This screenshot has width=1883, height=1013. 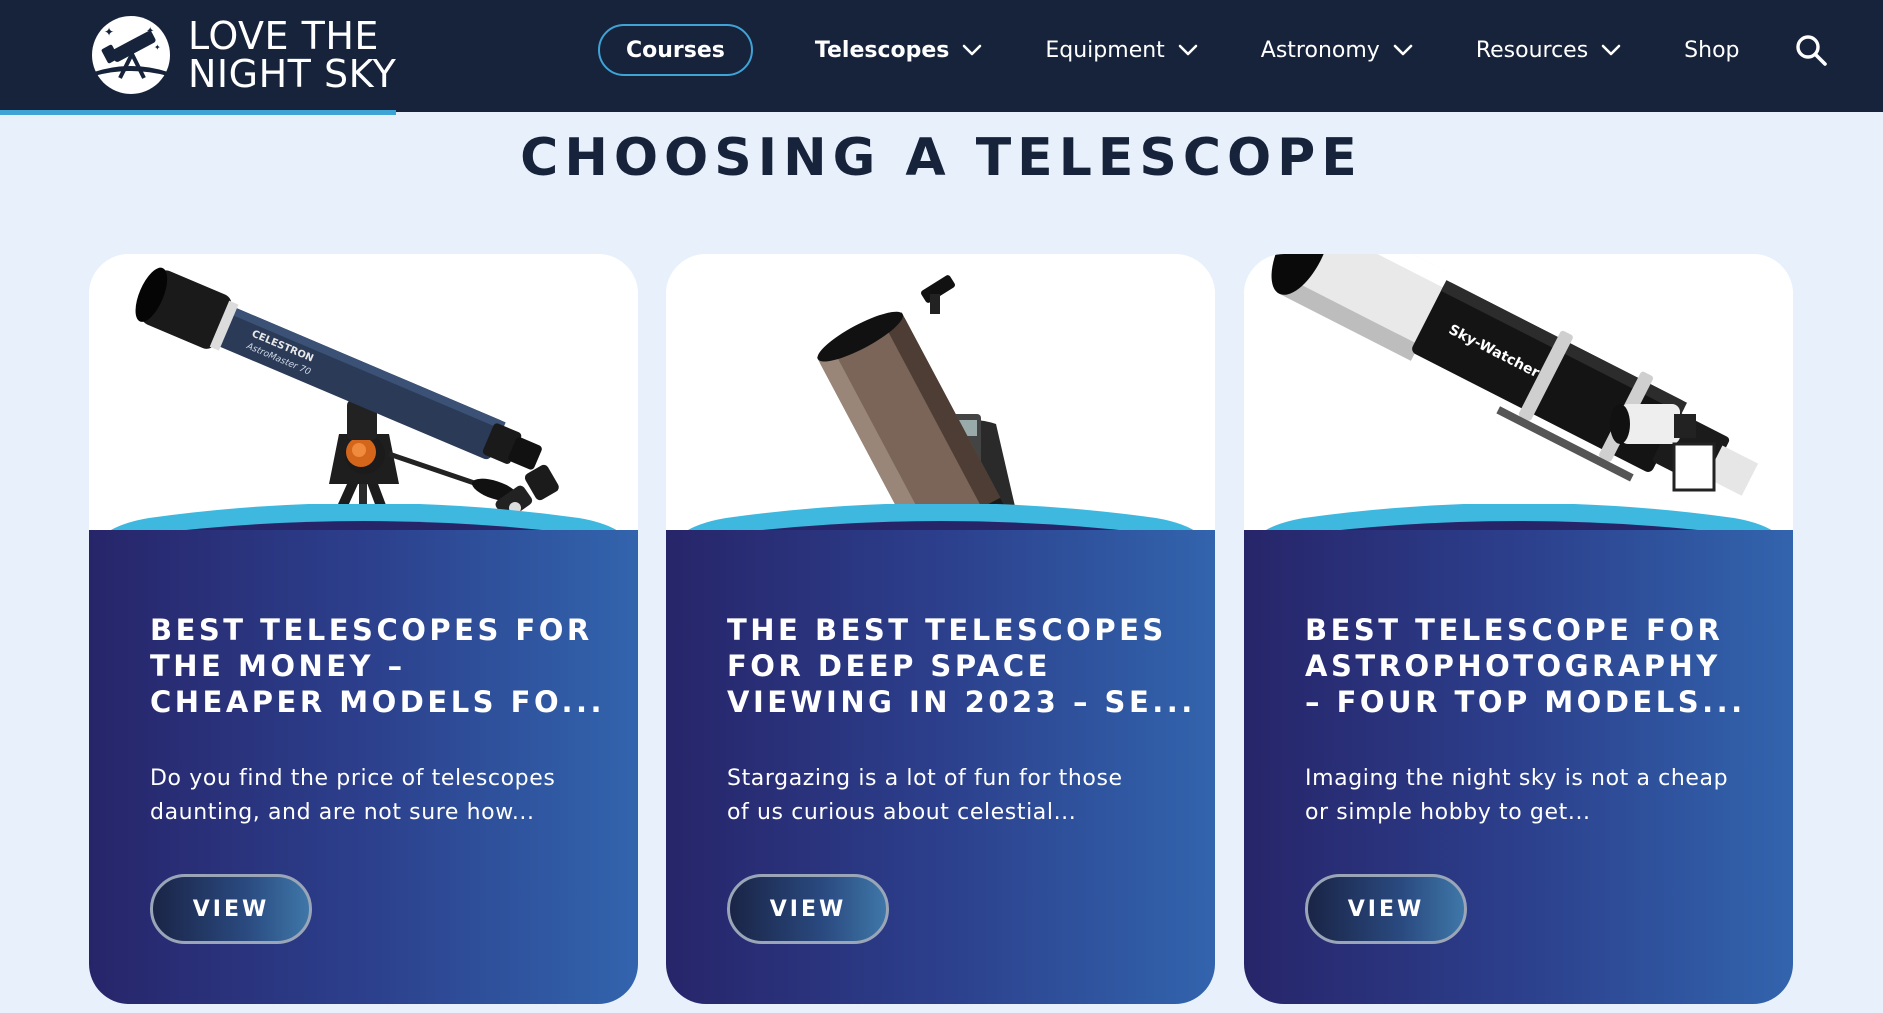 I want to click on card-title-line: FOR DEEP SPACE, so click(x=889, y=666).